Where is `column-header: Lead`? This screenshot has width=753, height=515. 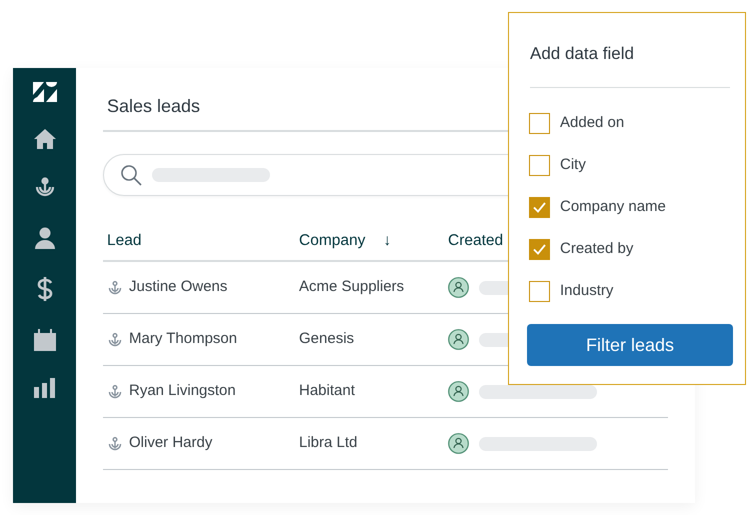 column-header: Lead is located at coordinates (124, 241).